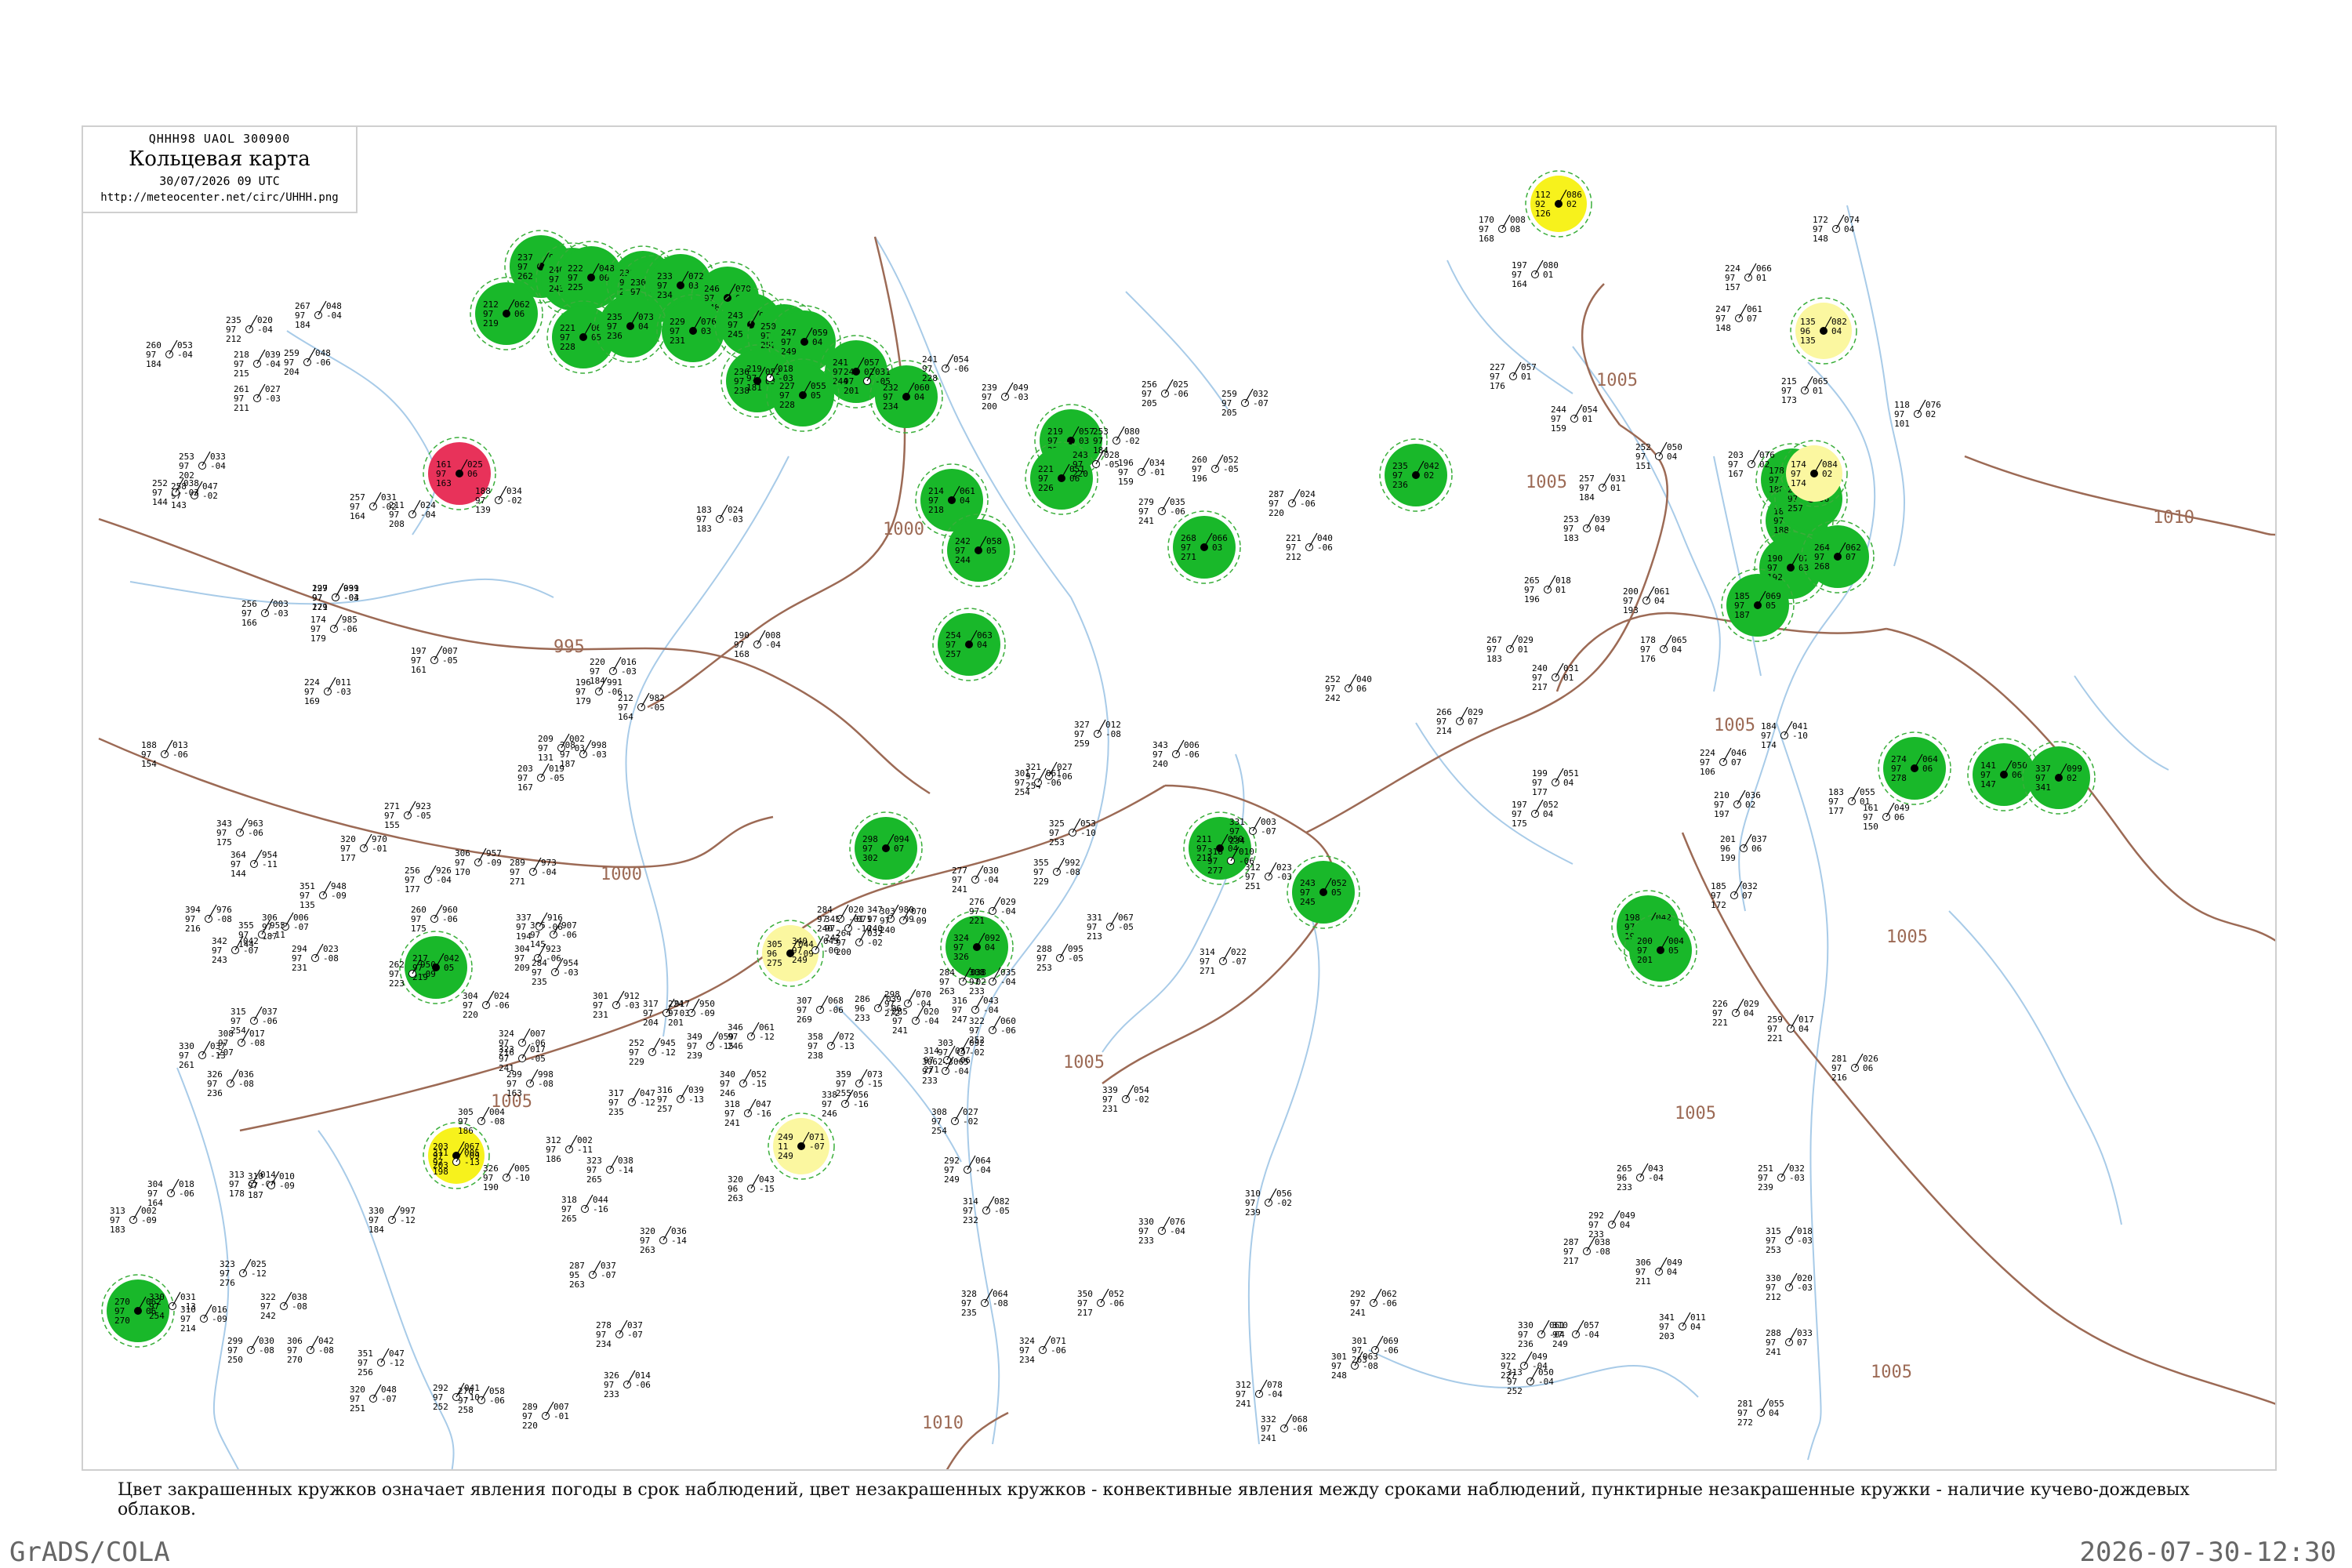 The width and height of the screenshot is (2352, 1568). I want to click on station-plain: 31097239056-02, so click(1268, 1203).